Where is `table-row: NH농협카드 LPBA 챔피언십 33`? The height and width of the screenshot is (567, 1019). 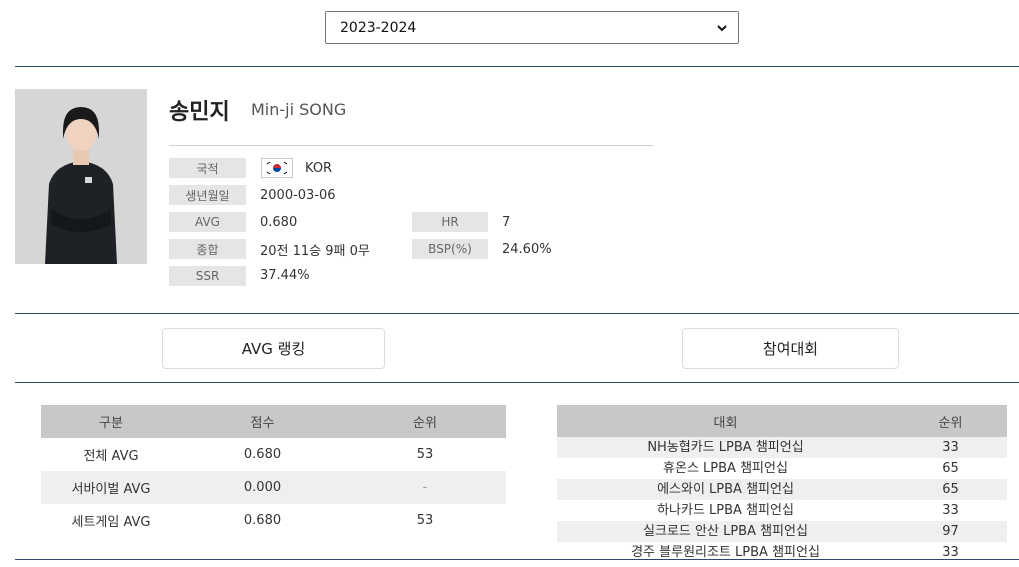 table-row: NH농협카드 LPBA 챔피언십 33 is located at coordinates (782, 447).